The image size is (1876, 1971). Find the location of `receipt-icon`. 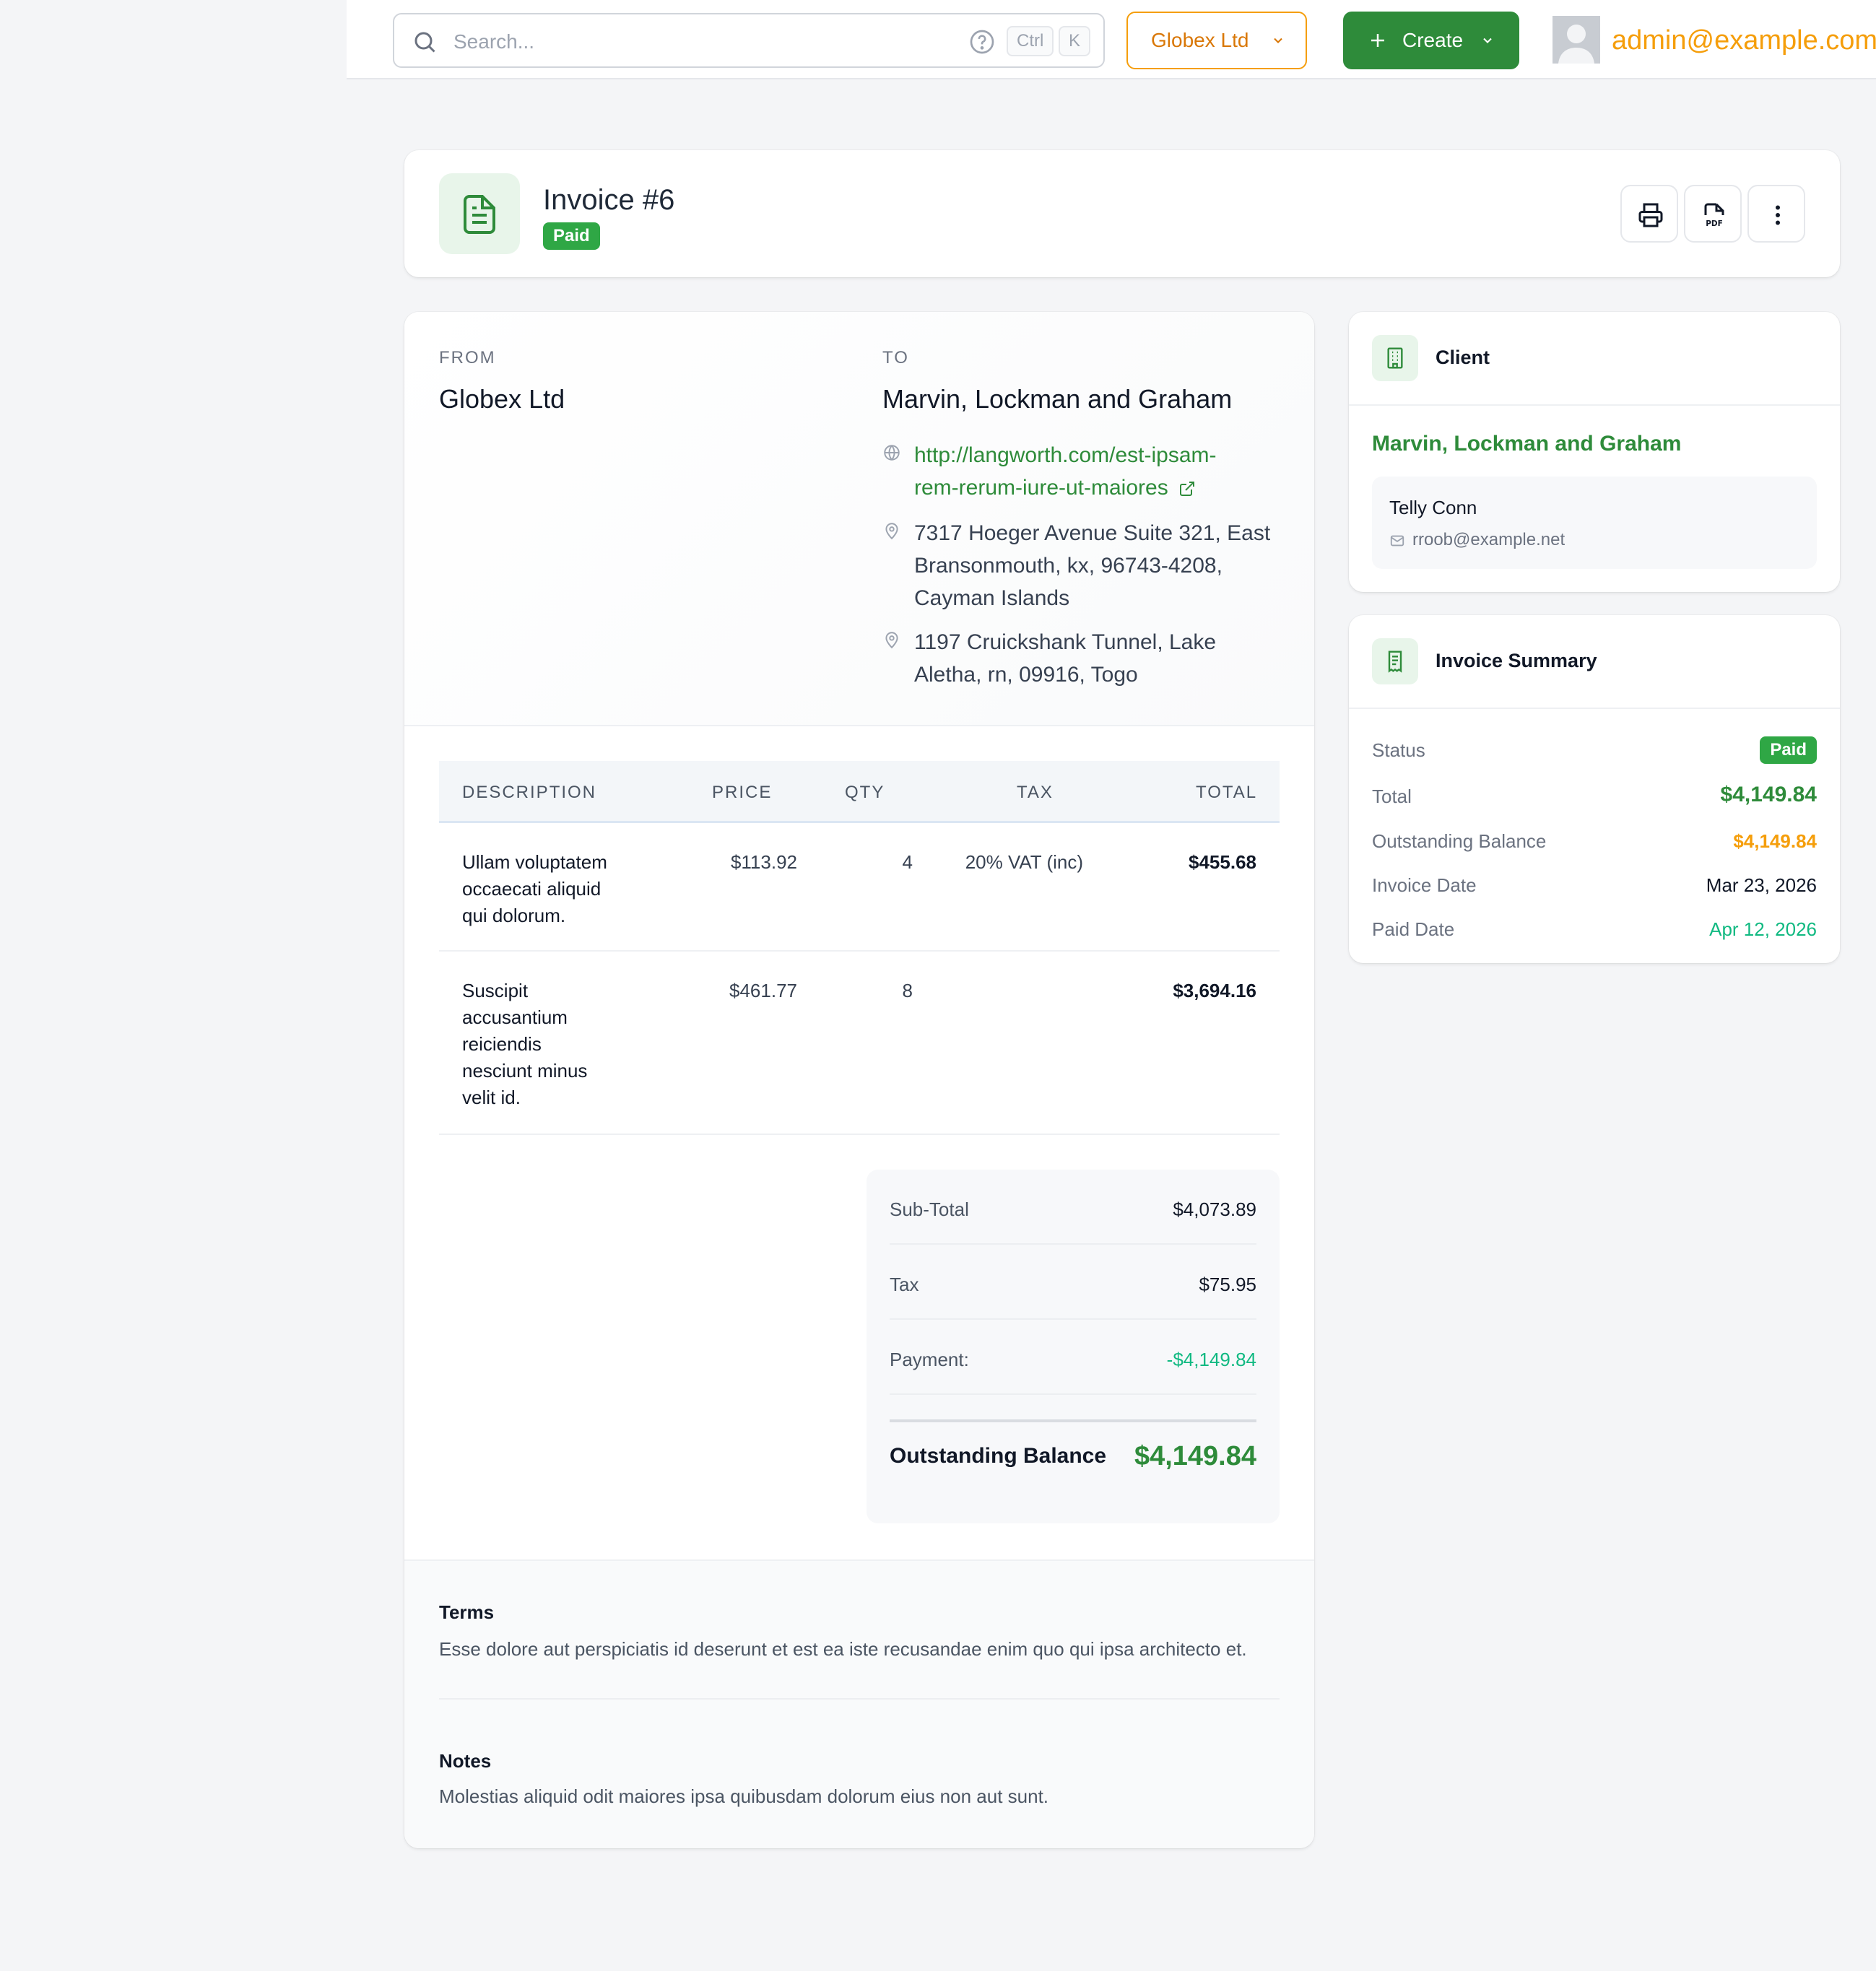

receipt-icon is located at coordinates (1395, 662).